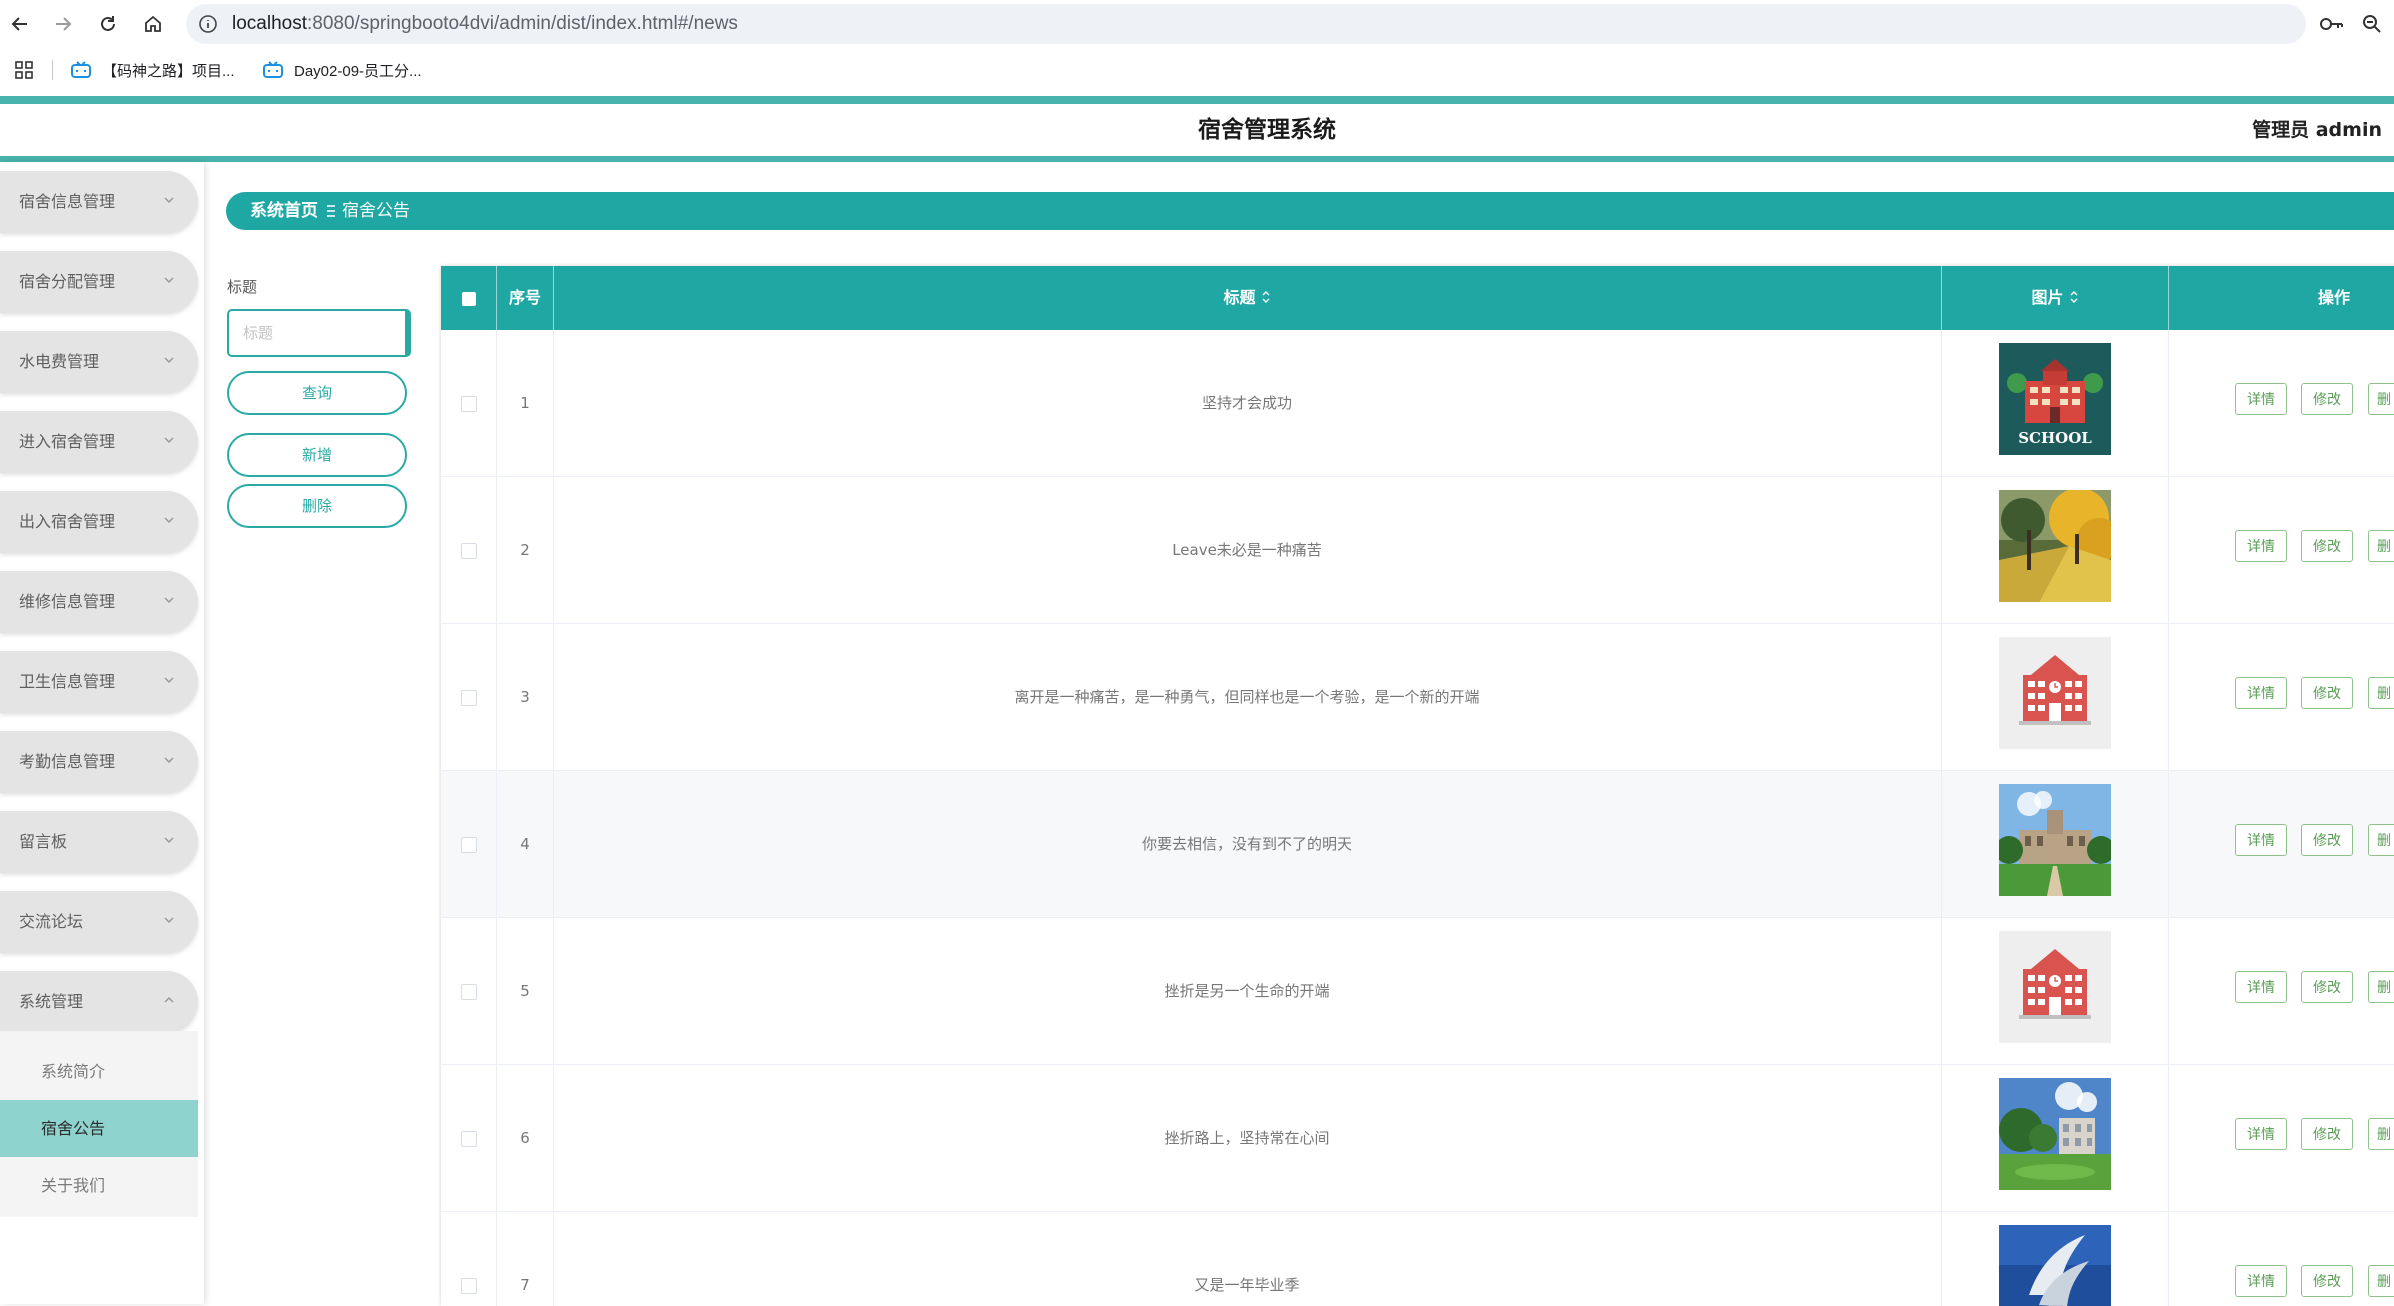 Image resolution: width=2394 pixels, height=1306 pixels. Describe the element at coordinates (67, 201) in the screenshot. I see `sidebar-item-label: 宿舍信息管理` at that location.